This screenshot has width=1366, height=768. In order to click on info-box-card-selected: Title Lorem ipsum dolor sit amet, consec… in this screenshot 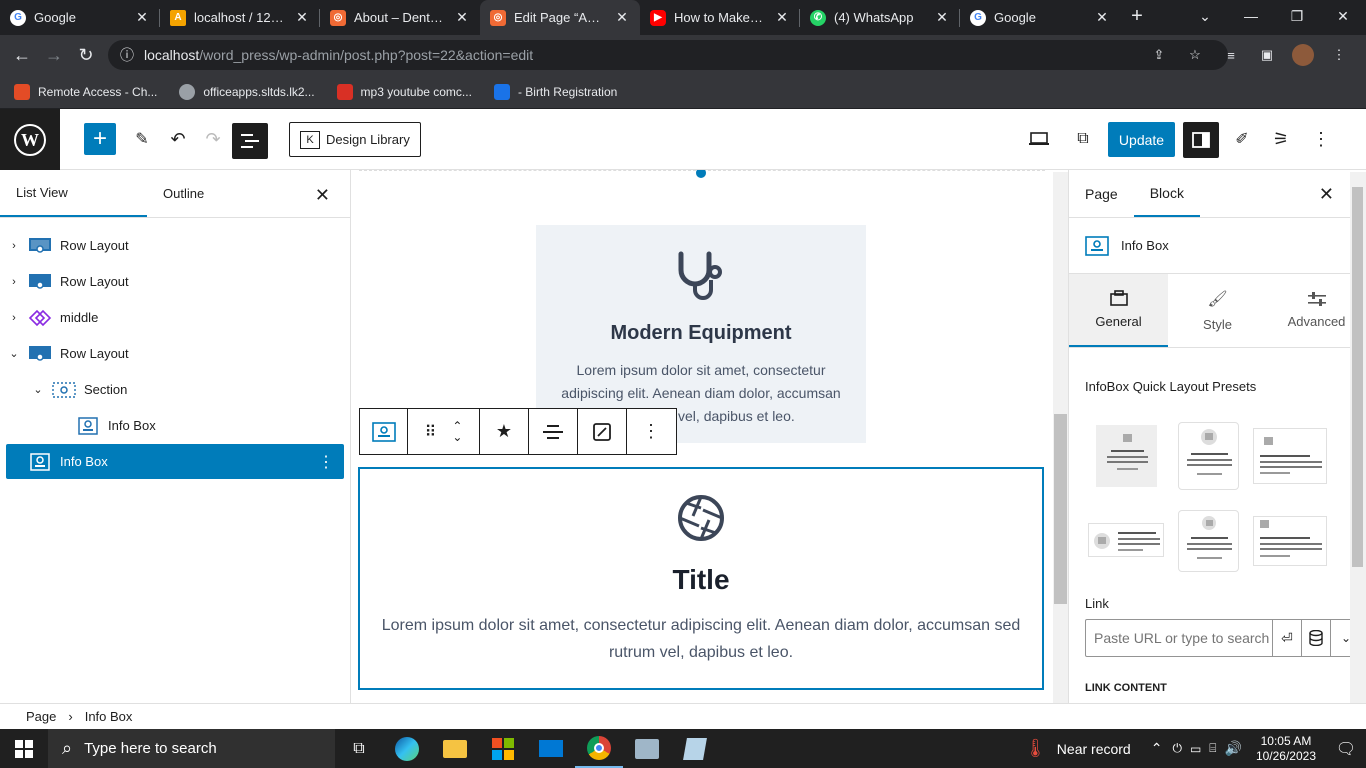, I will do `click(701, 578)`.